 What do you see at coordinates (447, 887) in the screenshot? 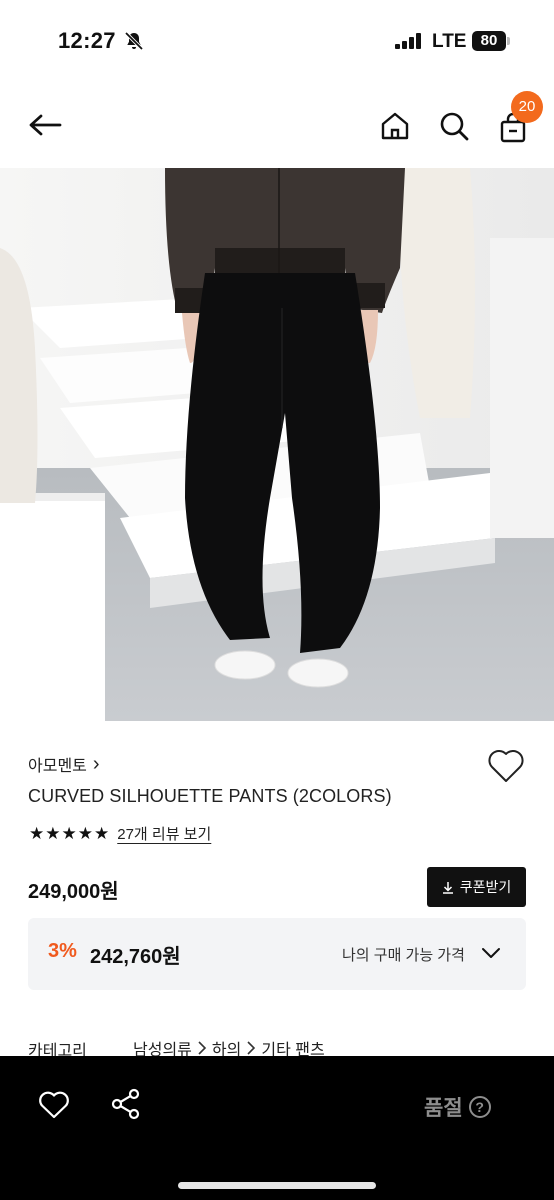
I see `download-icon` at bounding box center [447, 887].